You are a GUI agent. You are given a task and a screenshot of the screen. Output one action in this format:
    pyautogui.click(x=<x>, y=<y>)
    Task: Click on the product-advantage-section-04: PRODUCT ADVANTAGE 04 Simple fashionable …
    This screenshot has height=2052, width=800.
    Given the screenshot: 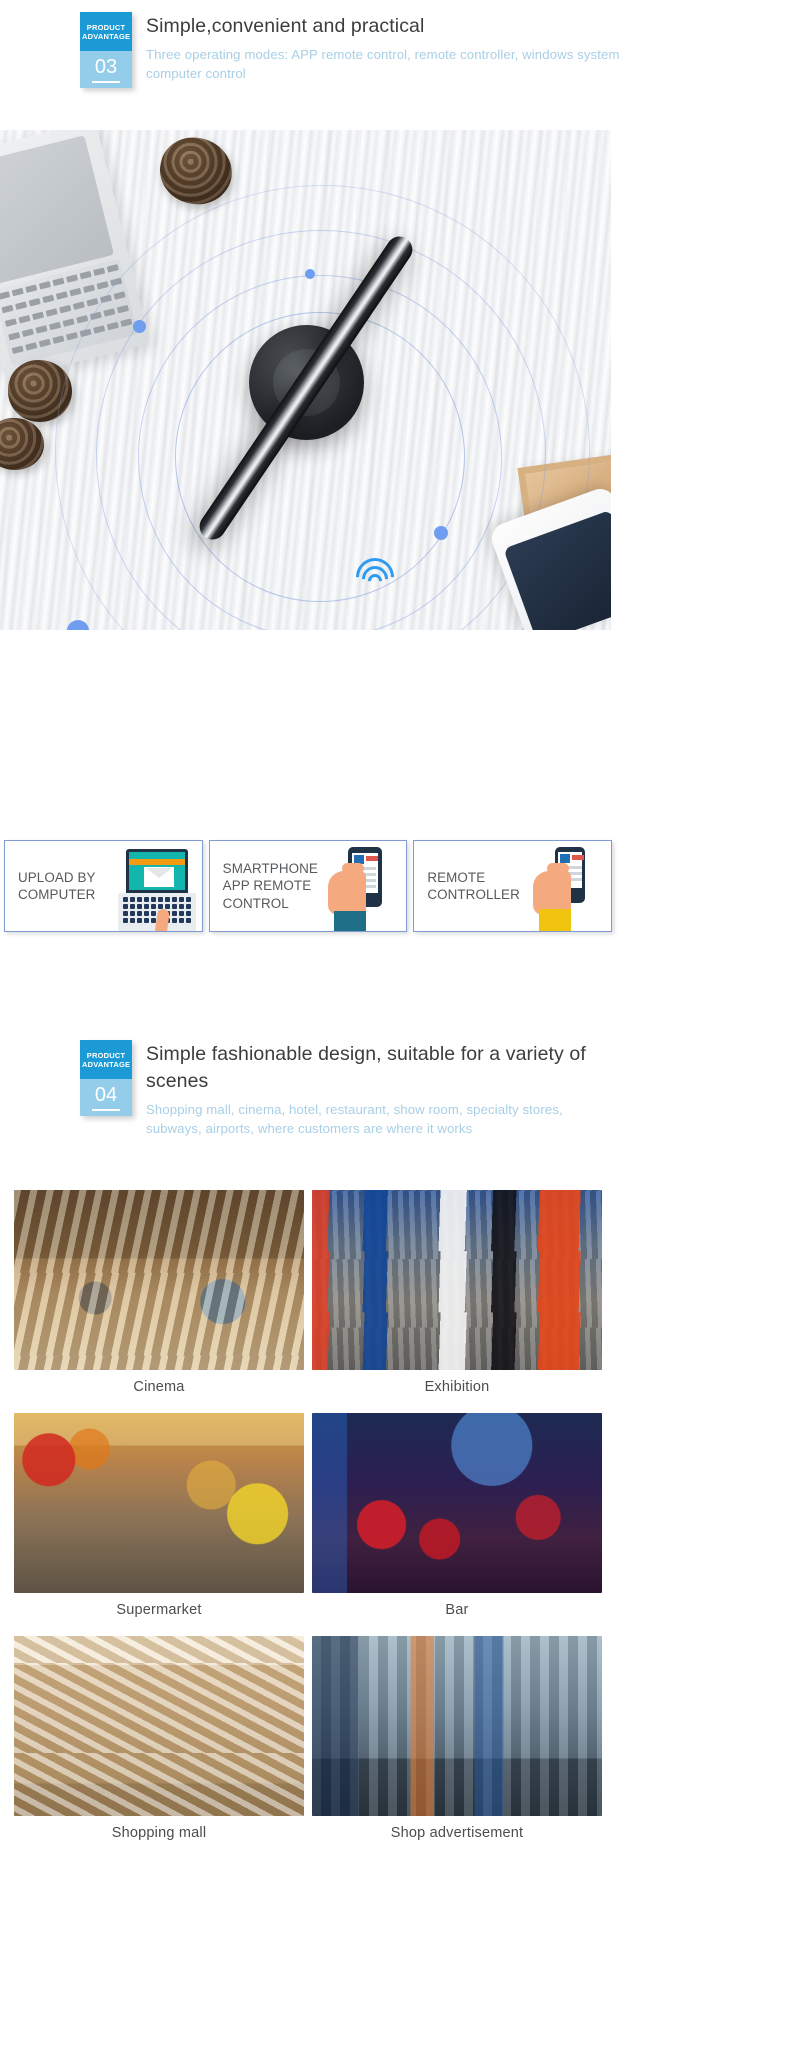 What is the action you would take?
    pyautogui.click(x=345, y=1089)
    